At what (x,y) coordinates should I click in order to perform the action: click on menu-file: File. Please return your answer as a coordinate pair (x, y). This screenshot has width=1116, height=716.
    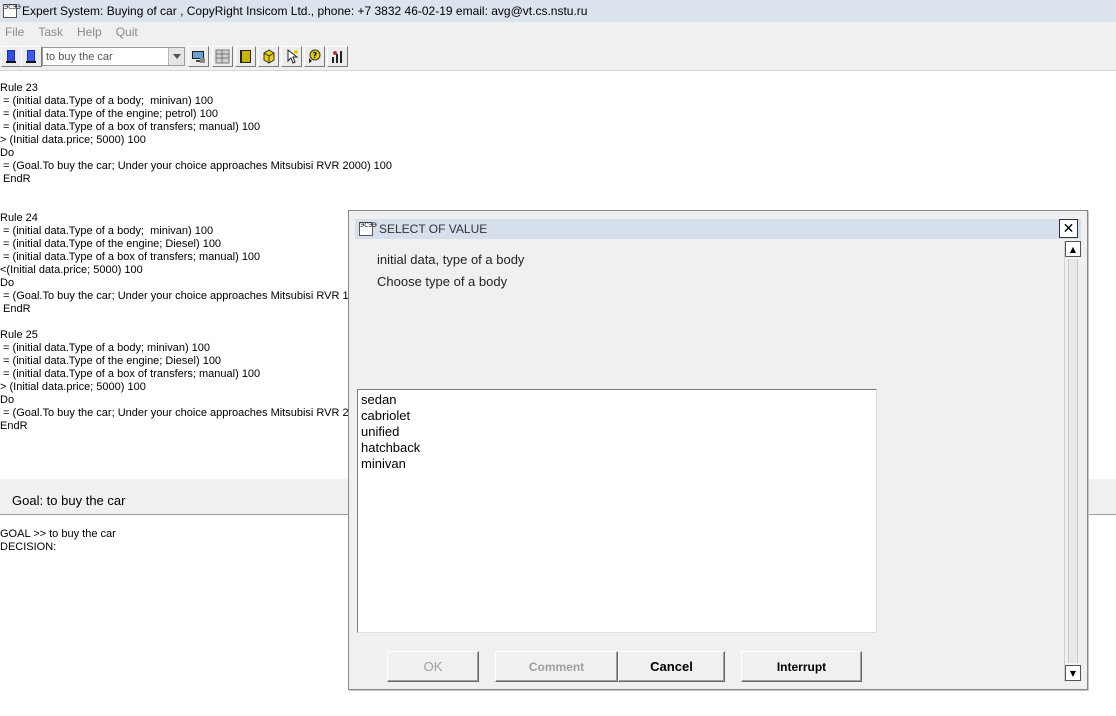
    Looking at the image, I should click on (14, 32).